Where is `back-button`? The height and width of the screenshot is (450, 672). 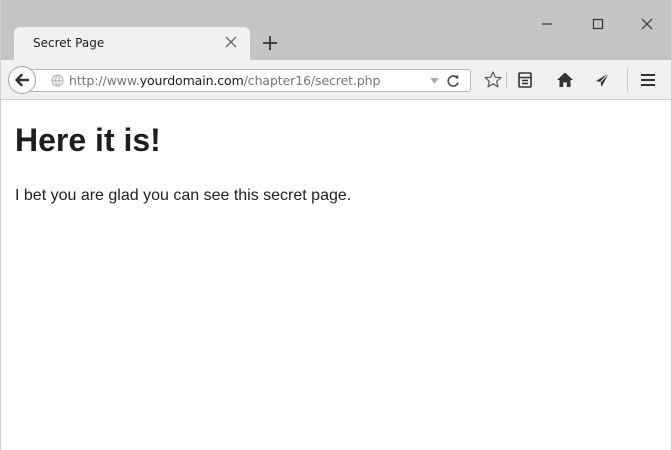
back-button is located at coordinates (22, 80).